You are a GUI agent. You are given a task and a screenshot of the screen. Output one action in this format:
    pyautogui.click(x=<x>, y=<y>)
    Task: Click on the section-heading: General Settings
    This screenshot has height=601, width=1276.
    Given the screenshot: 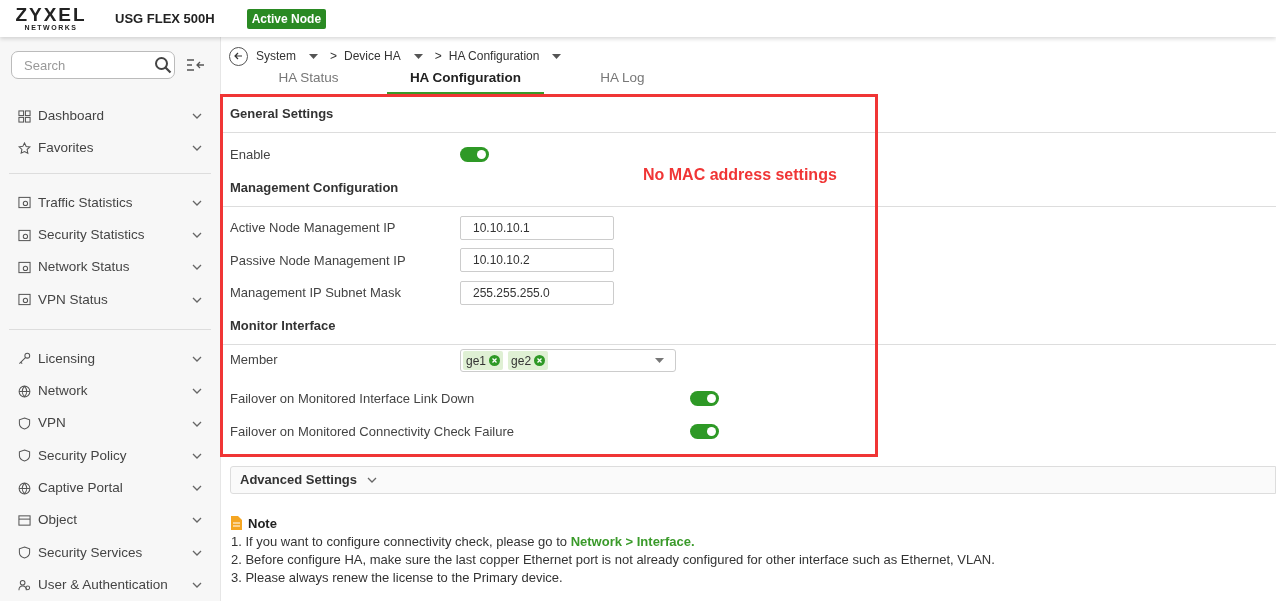 What is the action you would take?
    pyautogui.click(x=748, y=114)
    